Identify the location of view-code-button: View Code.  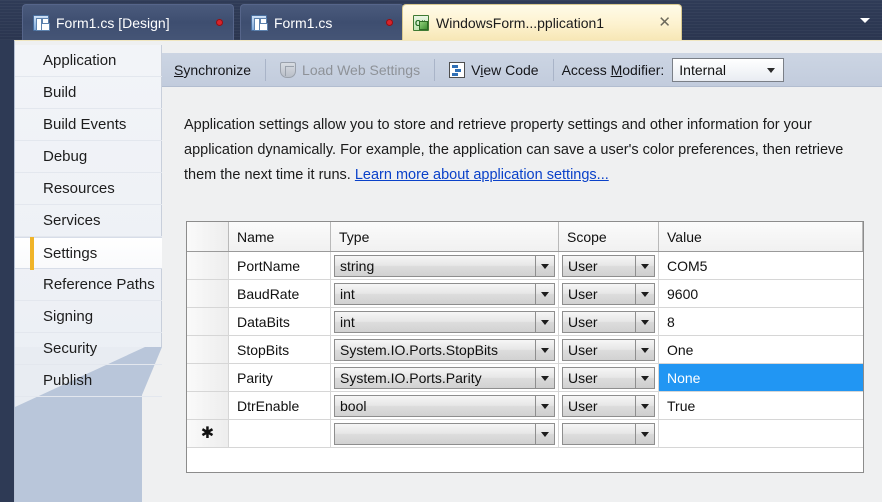
(493, 70).